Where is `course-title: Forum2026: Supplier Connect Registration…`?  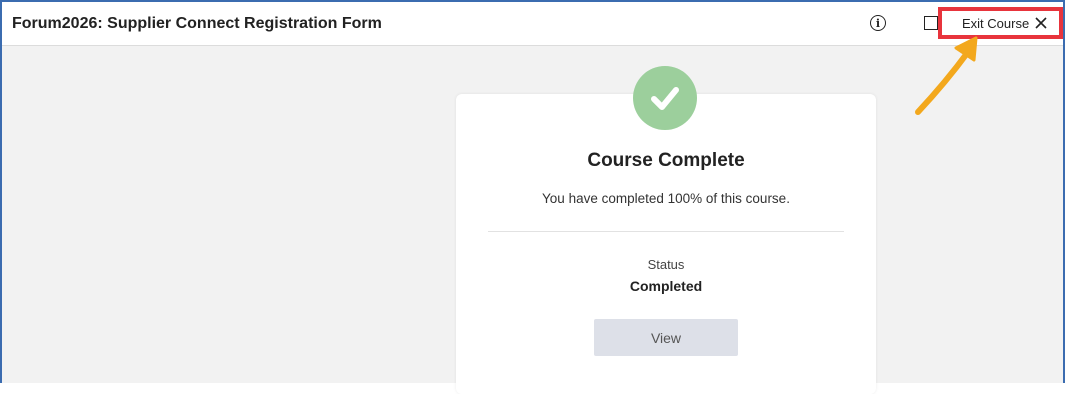
course-title: Forum2026: Supplier Connect Registration… is located at coordinates (197, 23).